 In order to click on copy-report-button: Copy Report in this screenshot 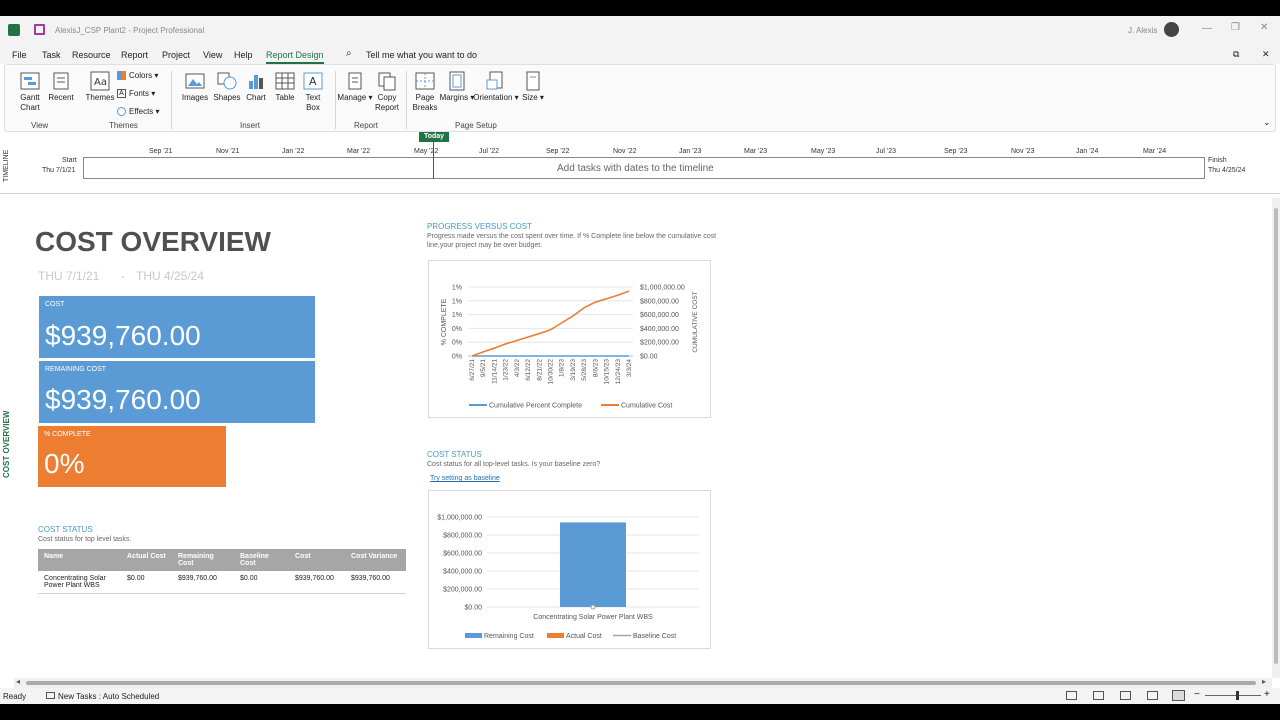, I will do `click(387, 92)`.